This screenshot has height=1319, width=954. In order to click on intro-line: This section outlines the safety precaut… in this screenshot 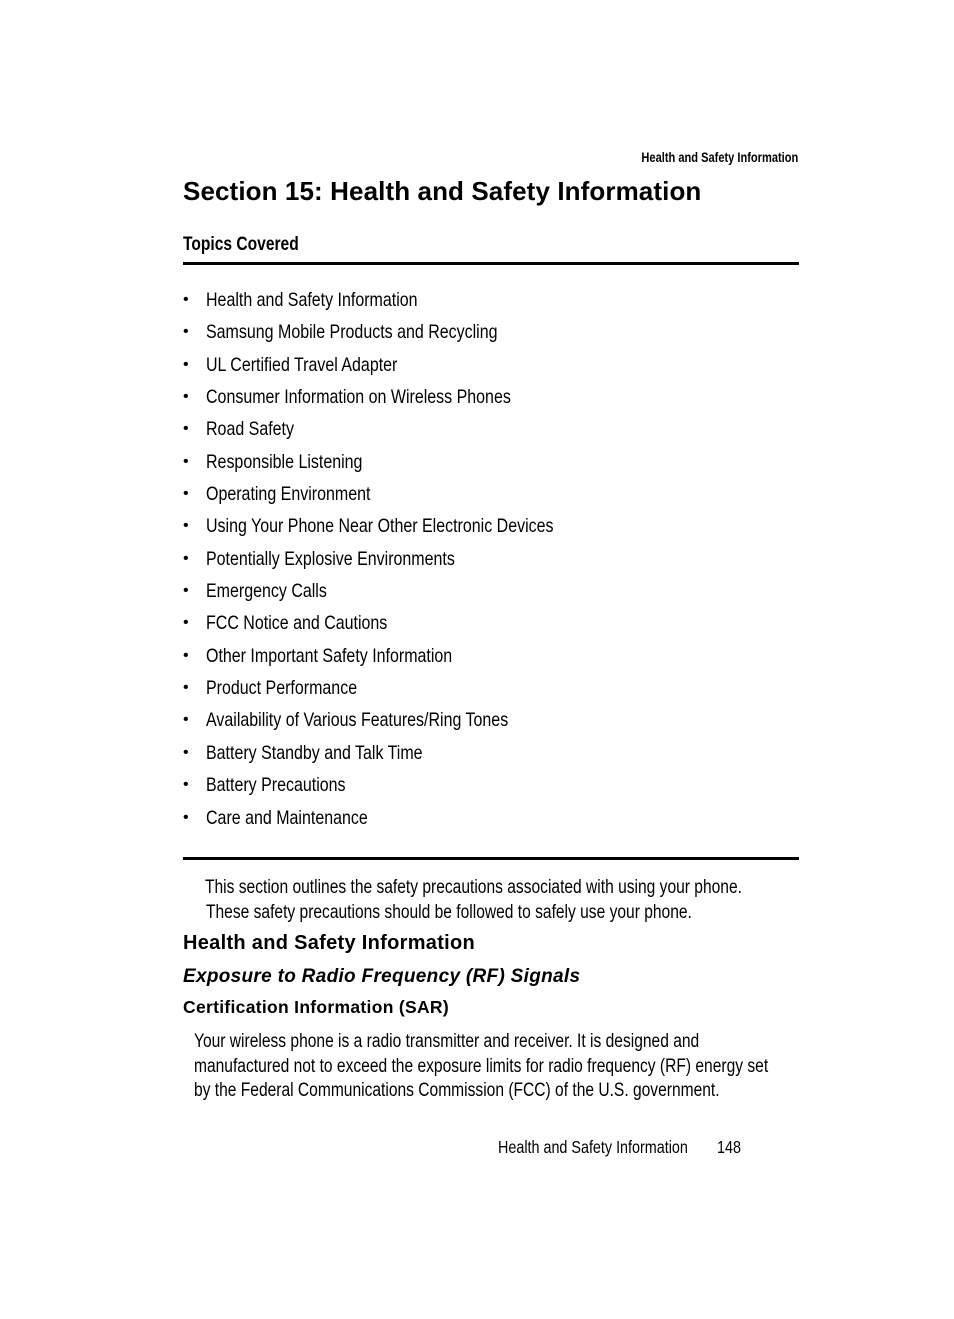, I will do `click(473, 887)`.